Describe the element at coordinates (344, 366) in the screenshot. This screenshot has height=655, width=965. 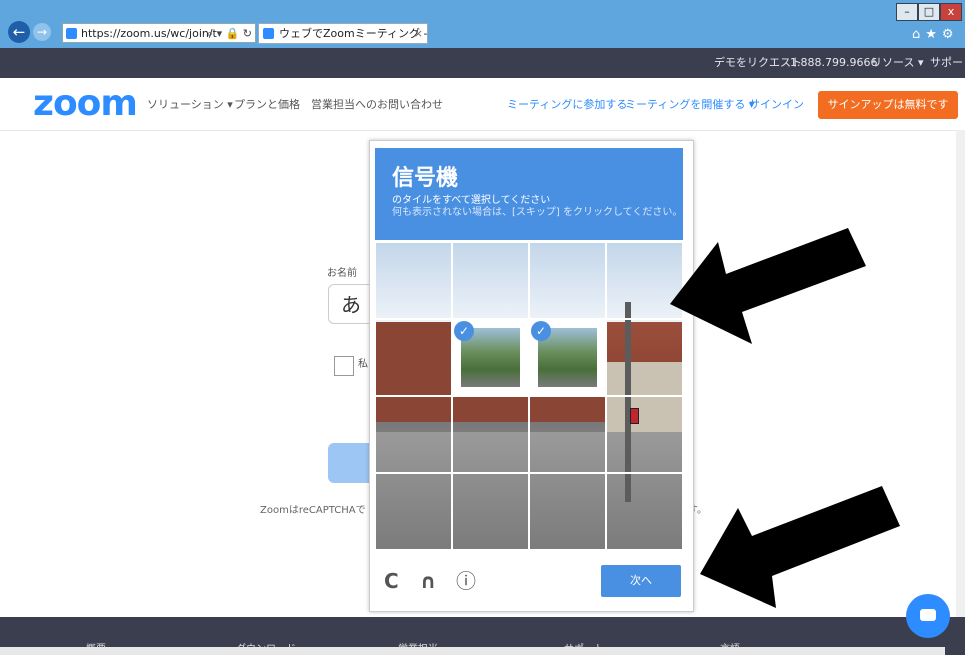
I see `consent-checkbox` at that location.